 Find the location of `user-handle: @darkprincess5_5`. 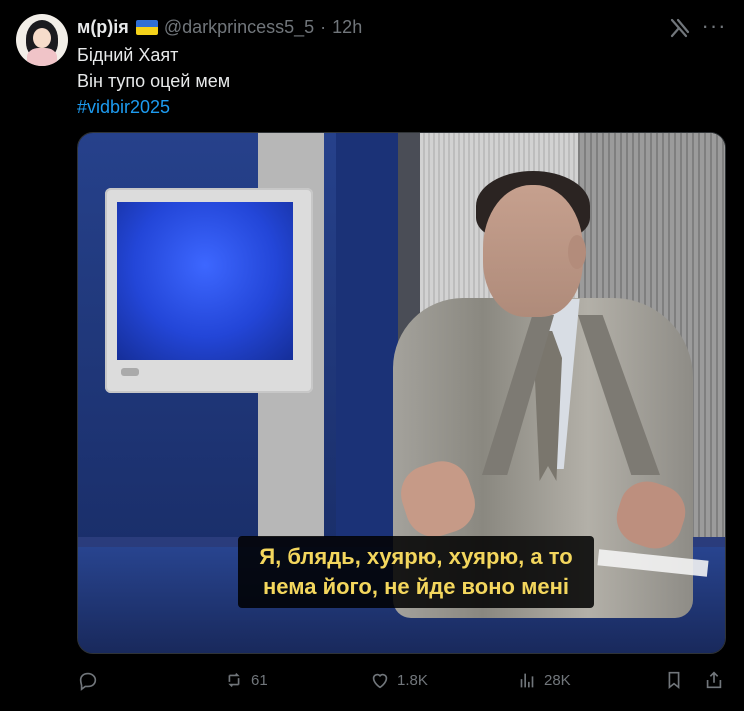

user-handle: @darkprincess5_5 is located at coordinates (239, 27).